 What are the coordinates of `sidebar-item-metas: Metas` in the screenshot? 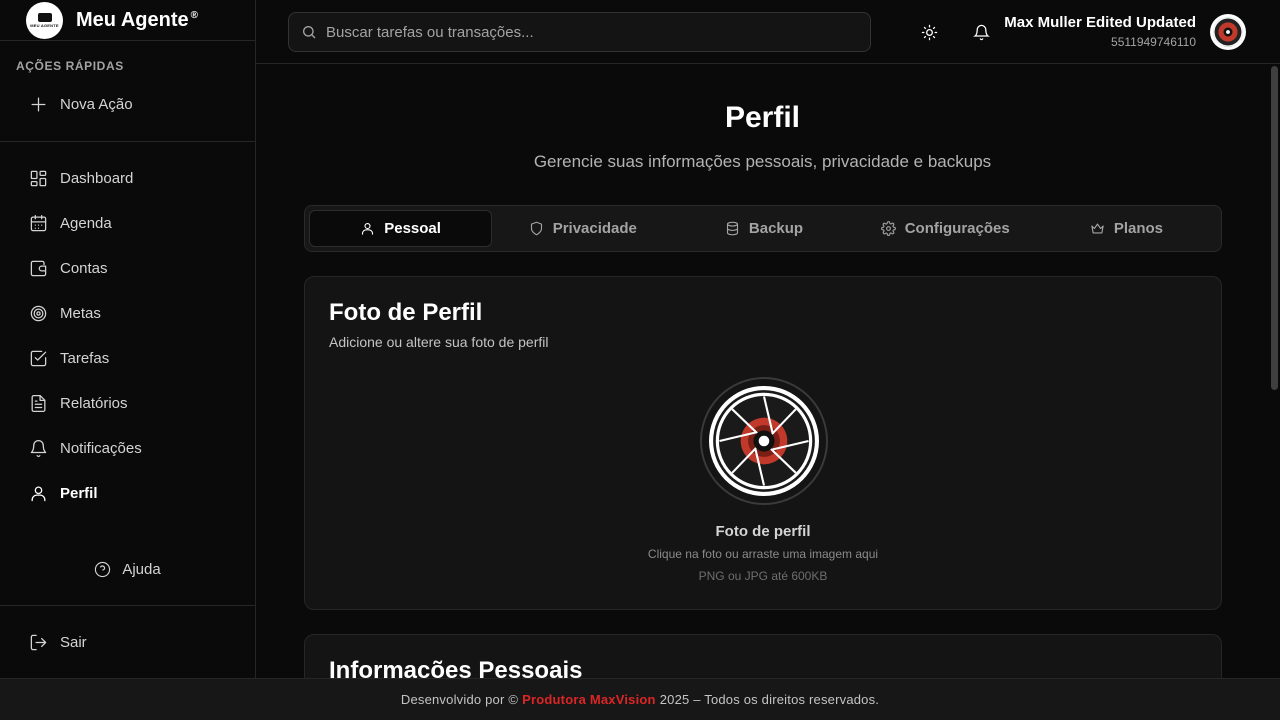 It's located at (127, 313).